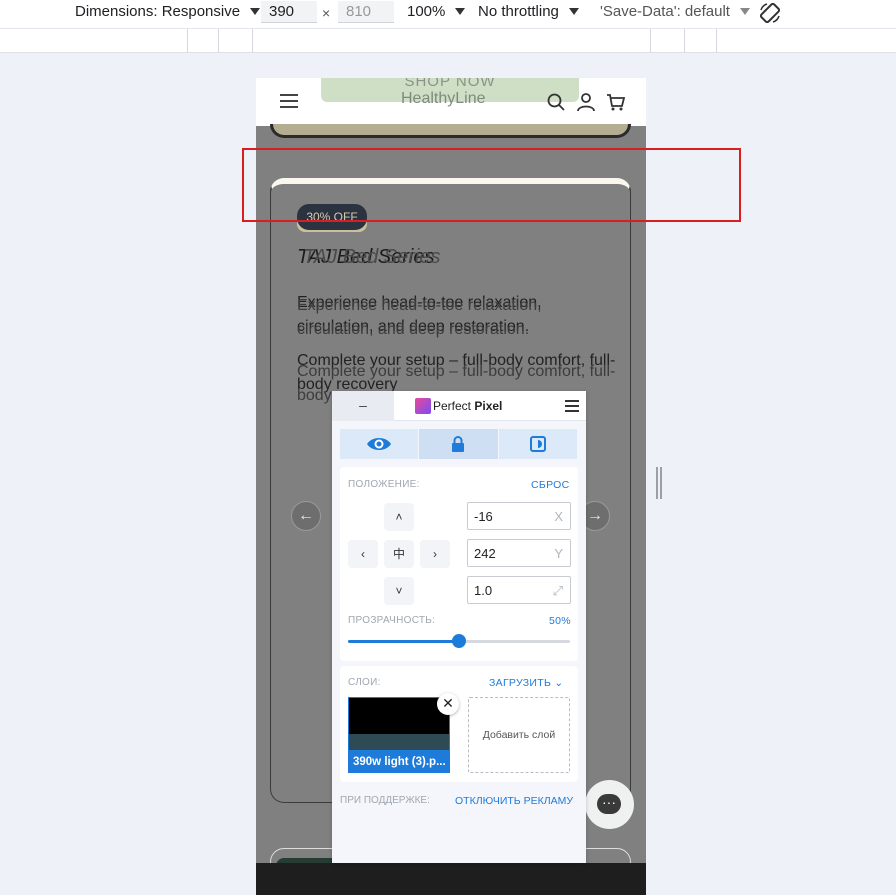 The width and height of the screenshot is (896, 895). Describe the element at coordinates (451, 879) in the screenshot. I see `bottom-bar` at that location.